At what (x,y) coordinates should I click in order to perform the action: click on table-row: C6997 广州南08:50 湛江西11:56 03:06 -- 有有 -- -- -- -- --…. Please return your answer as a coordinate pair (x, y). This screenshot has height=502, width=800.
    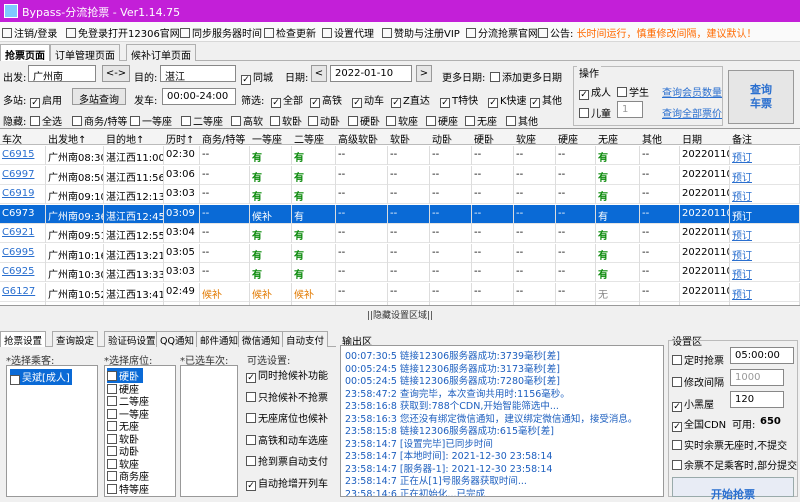
    Looking at the image, I should click on (400, 175).